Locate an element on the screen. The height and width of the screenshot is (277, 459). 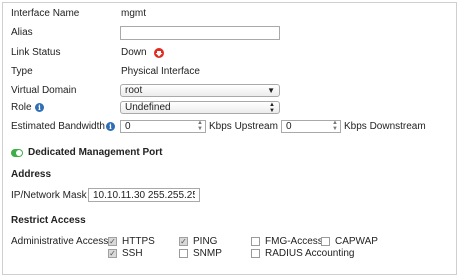
link-status-value: Down is located at coordinates (134, 52).